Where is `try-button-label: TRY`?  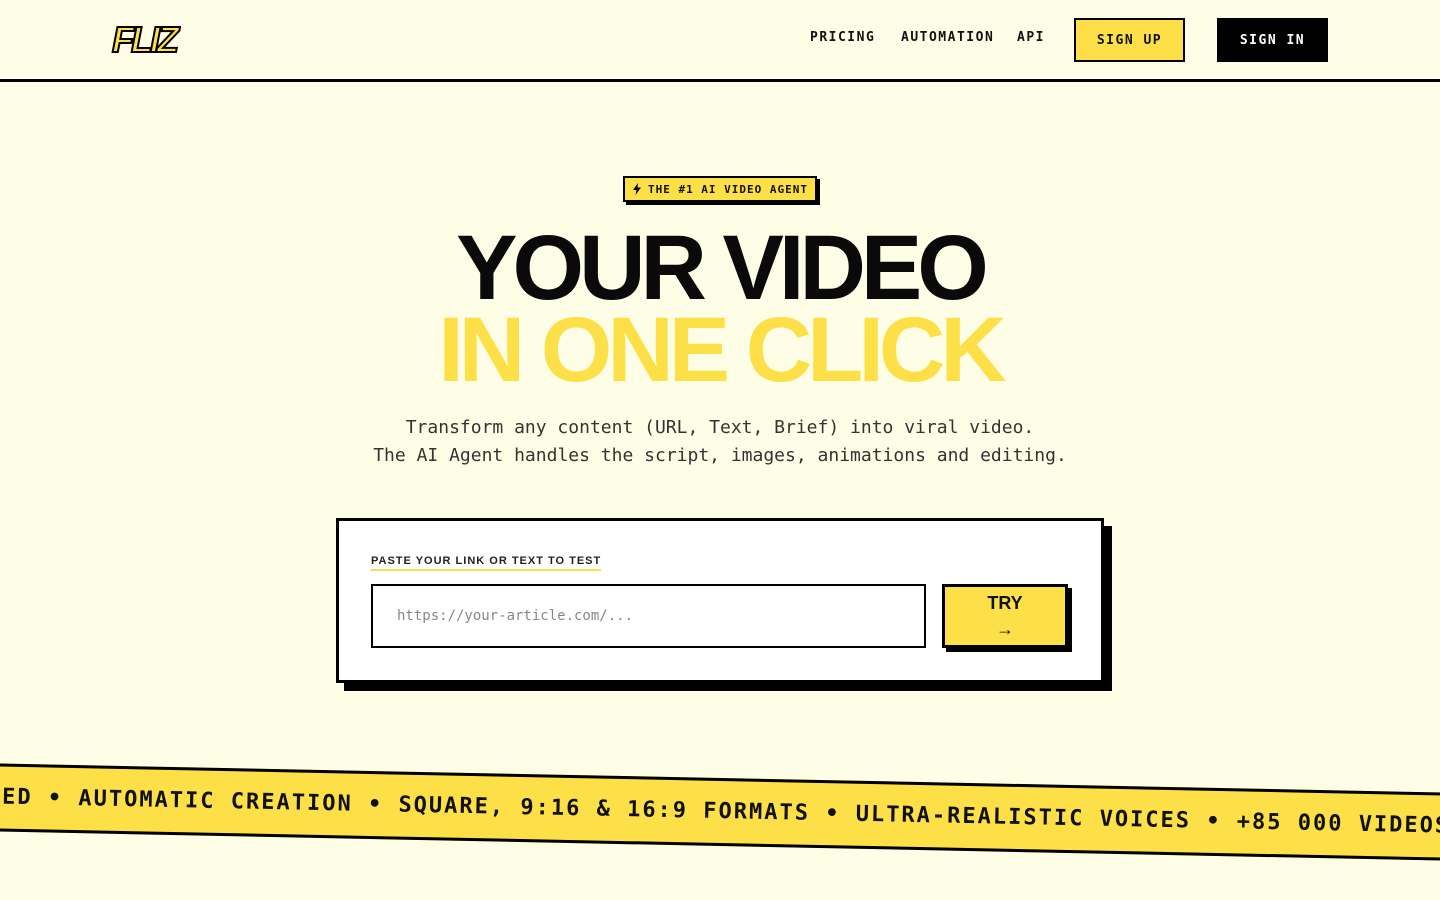 try-button-label: TRY is located at coordinates (1005, 603).